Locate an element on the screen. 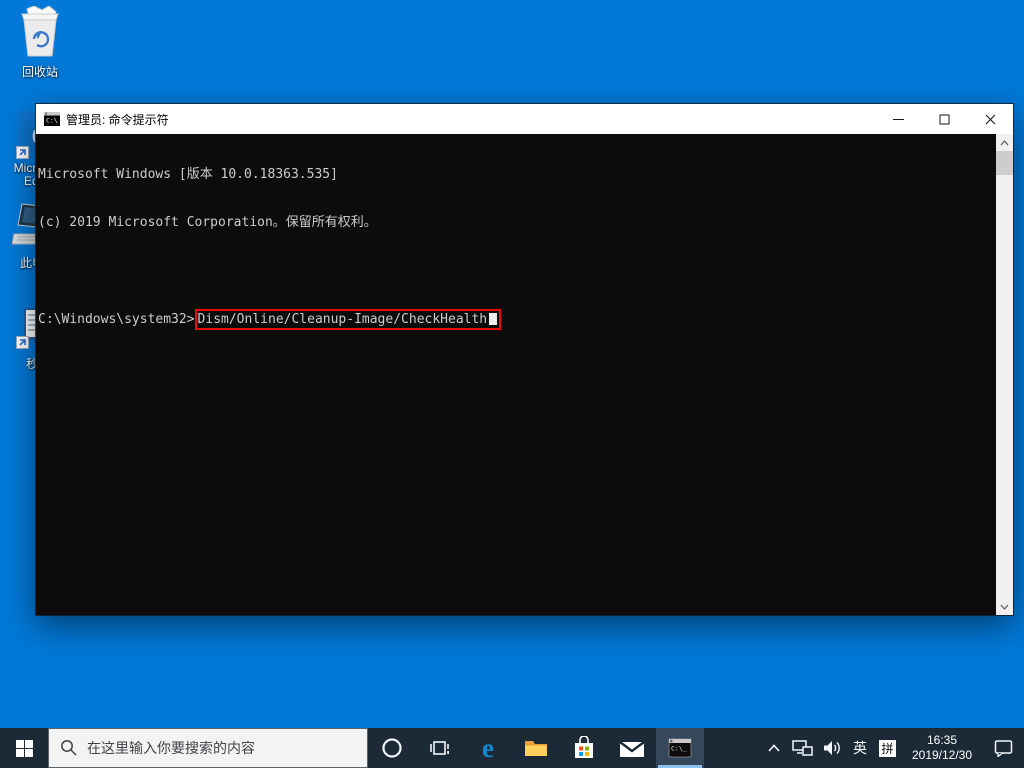 The width and height of the screenshot is (1024, 768). folder-icon is located at coordinates (536, 748).